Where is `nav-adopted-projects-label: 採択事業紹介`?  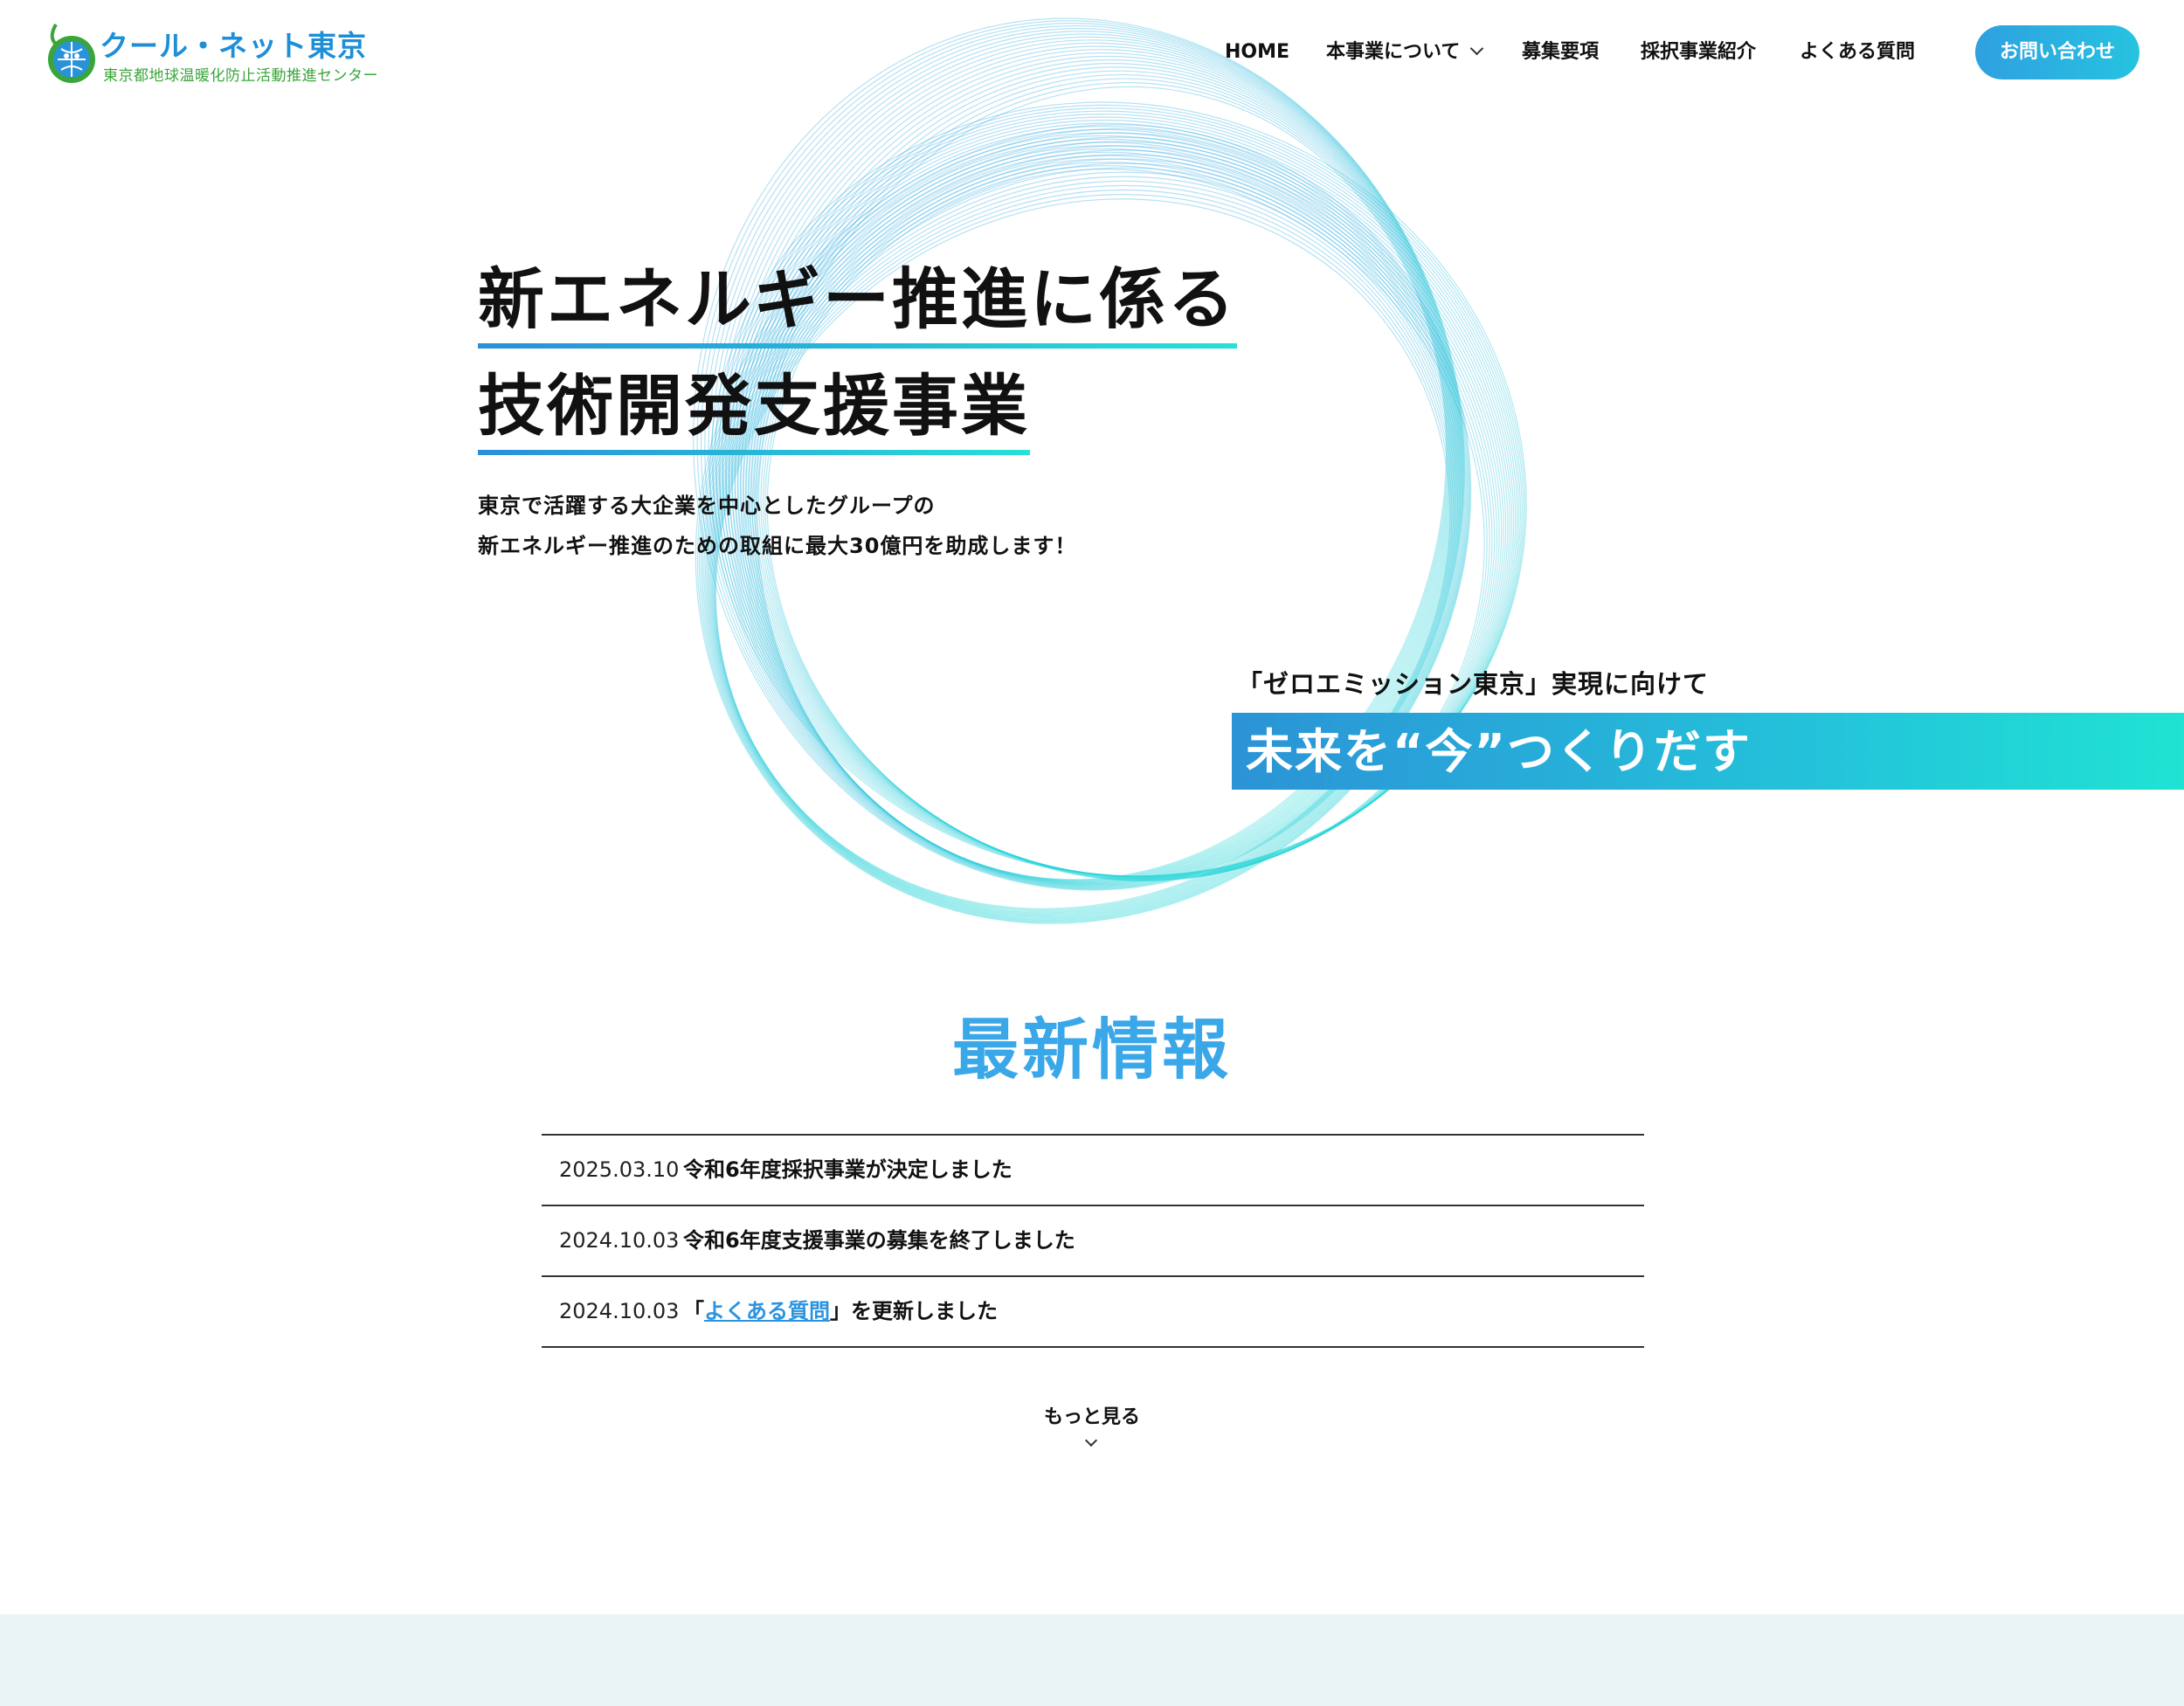
nav-adopted-projects-label: 採択事業紹介 is located at coordinates (1699, 52).